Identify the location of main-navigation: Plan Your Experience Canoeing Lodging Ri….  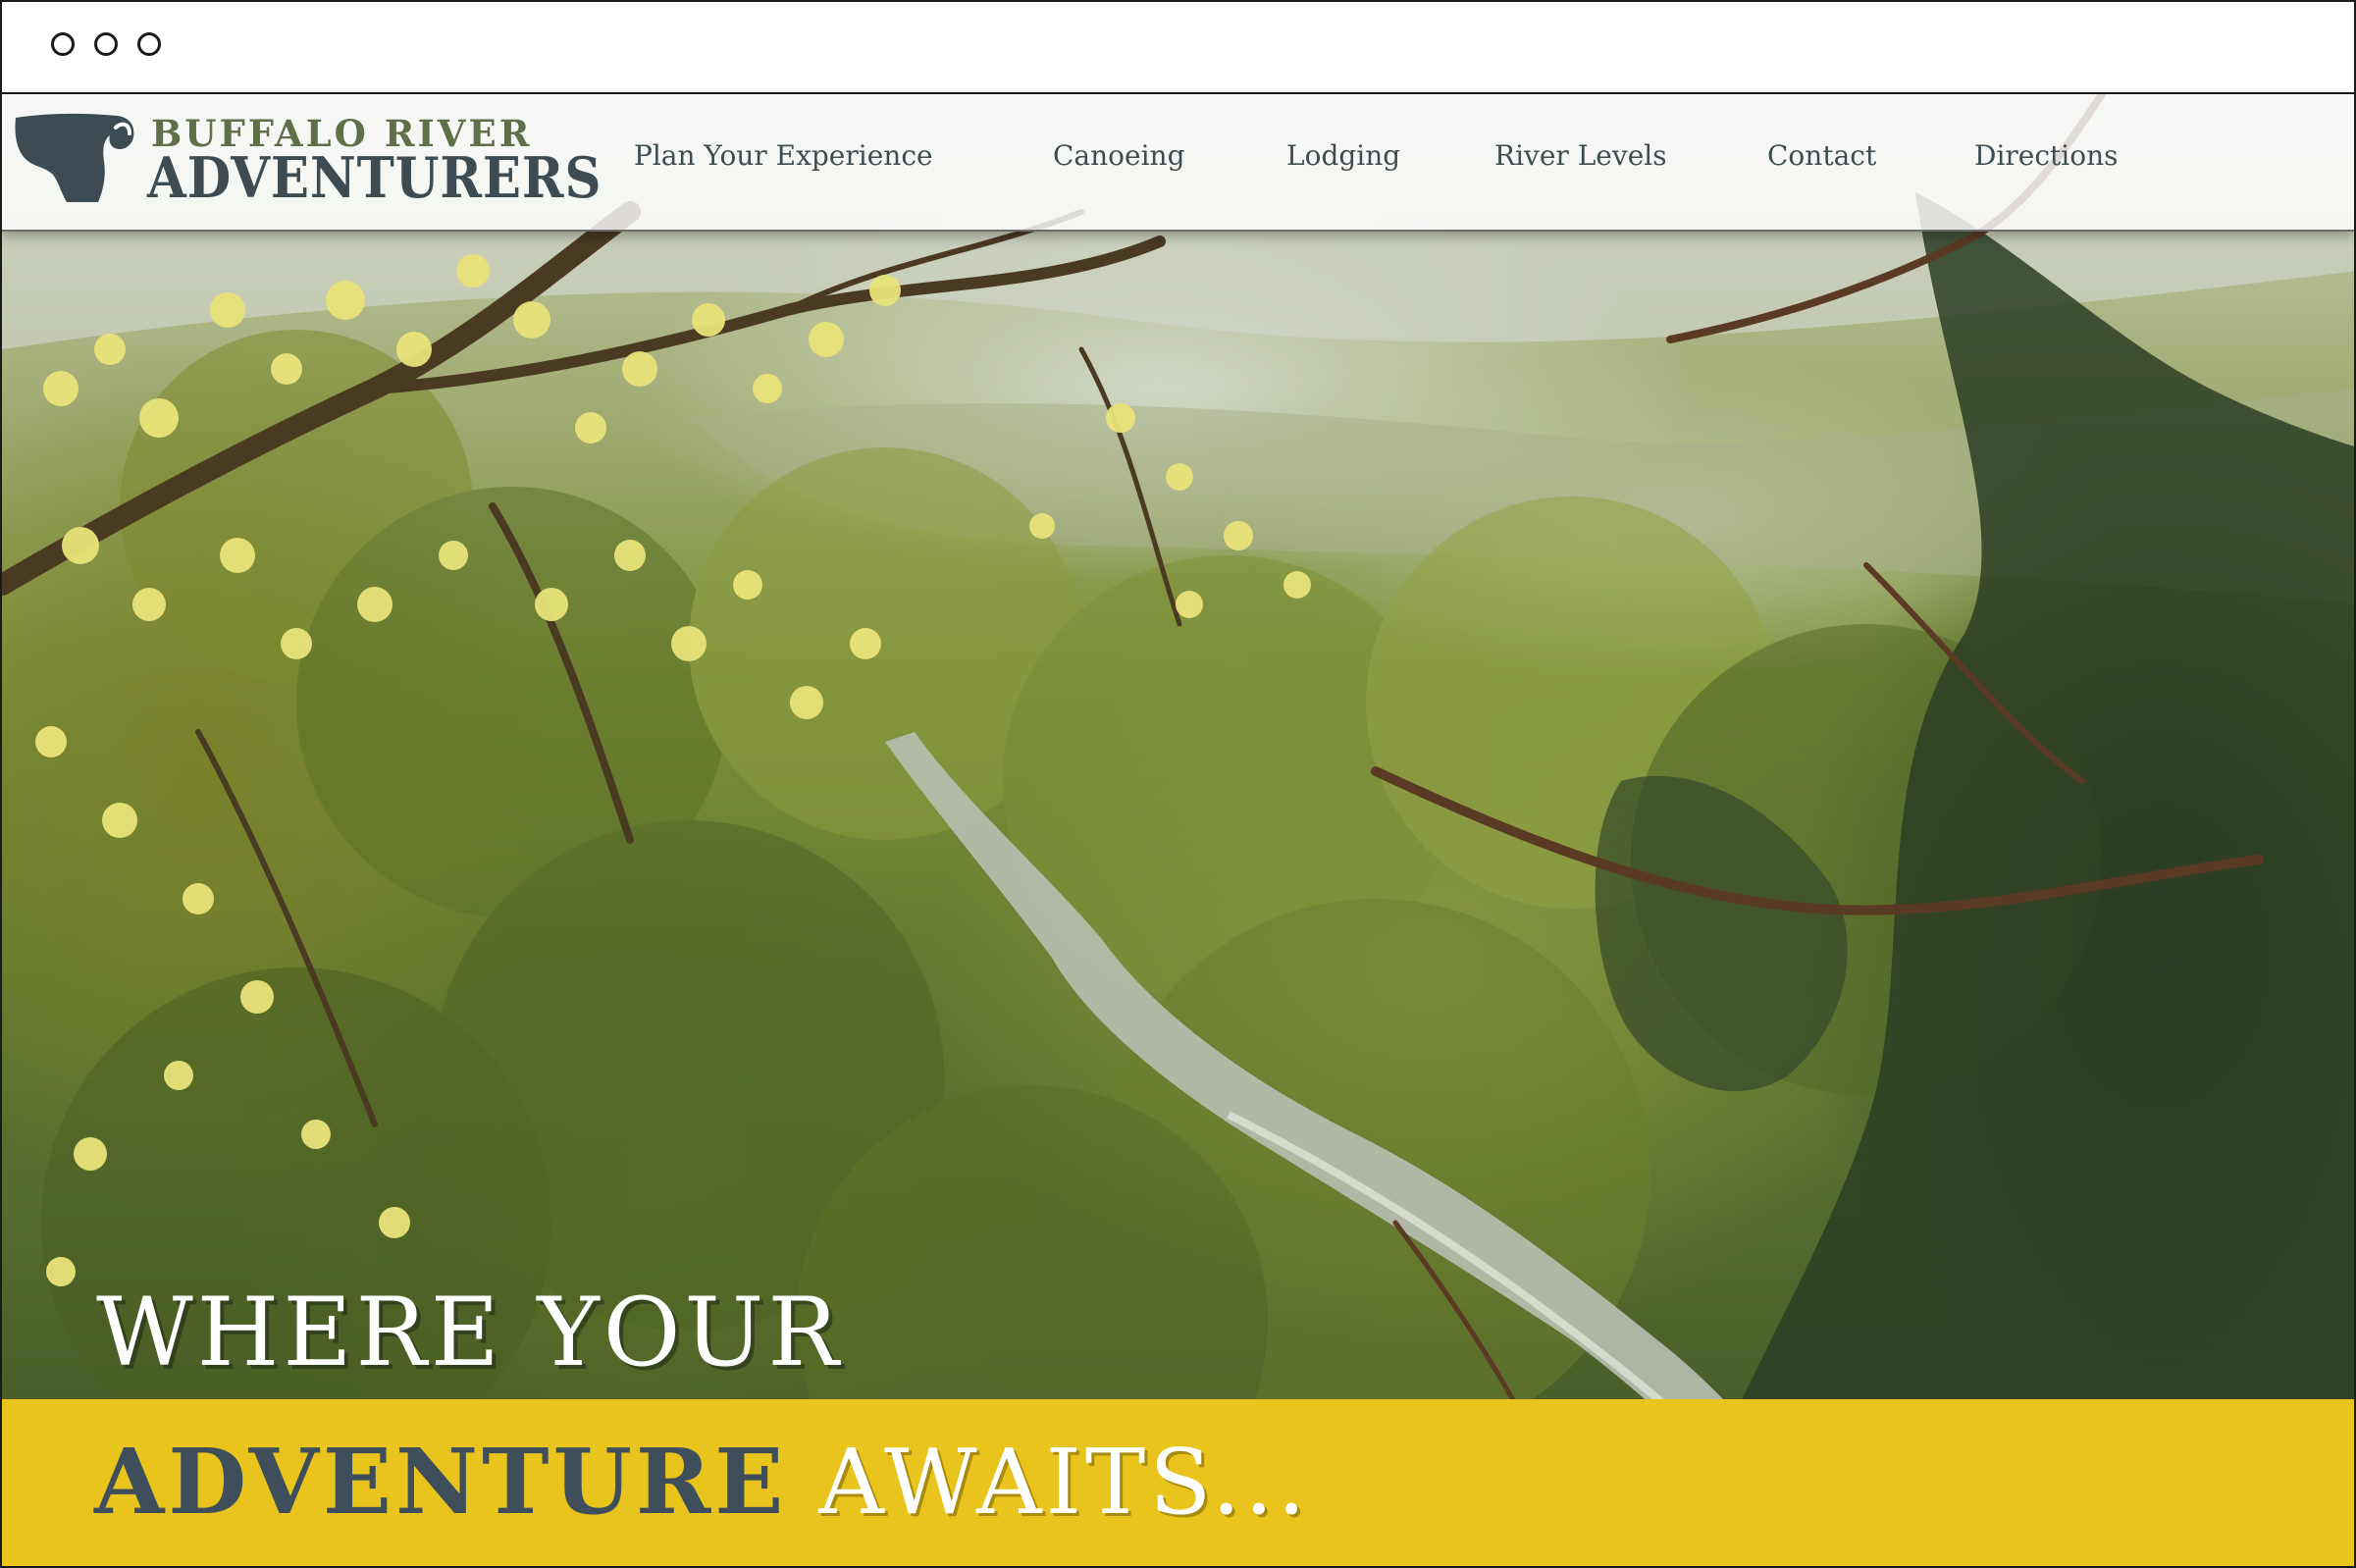
(1178, 163).